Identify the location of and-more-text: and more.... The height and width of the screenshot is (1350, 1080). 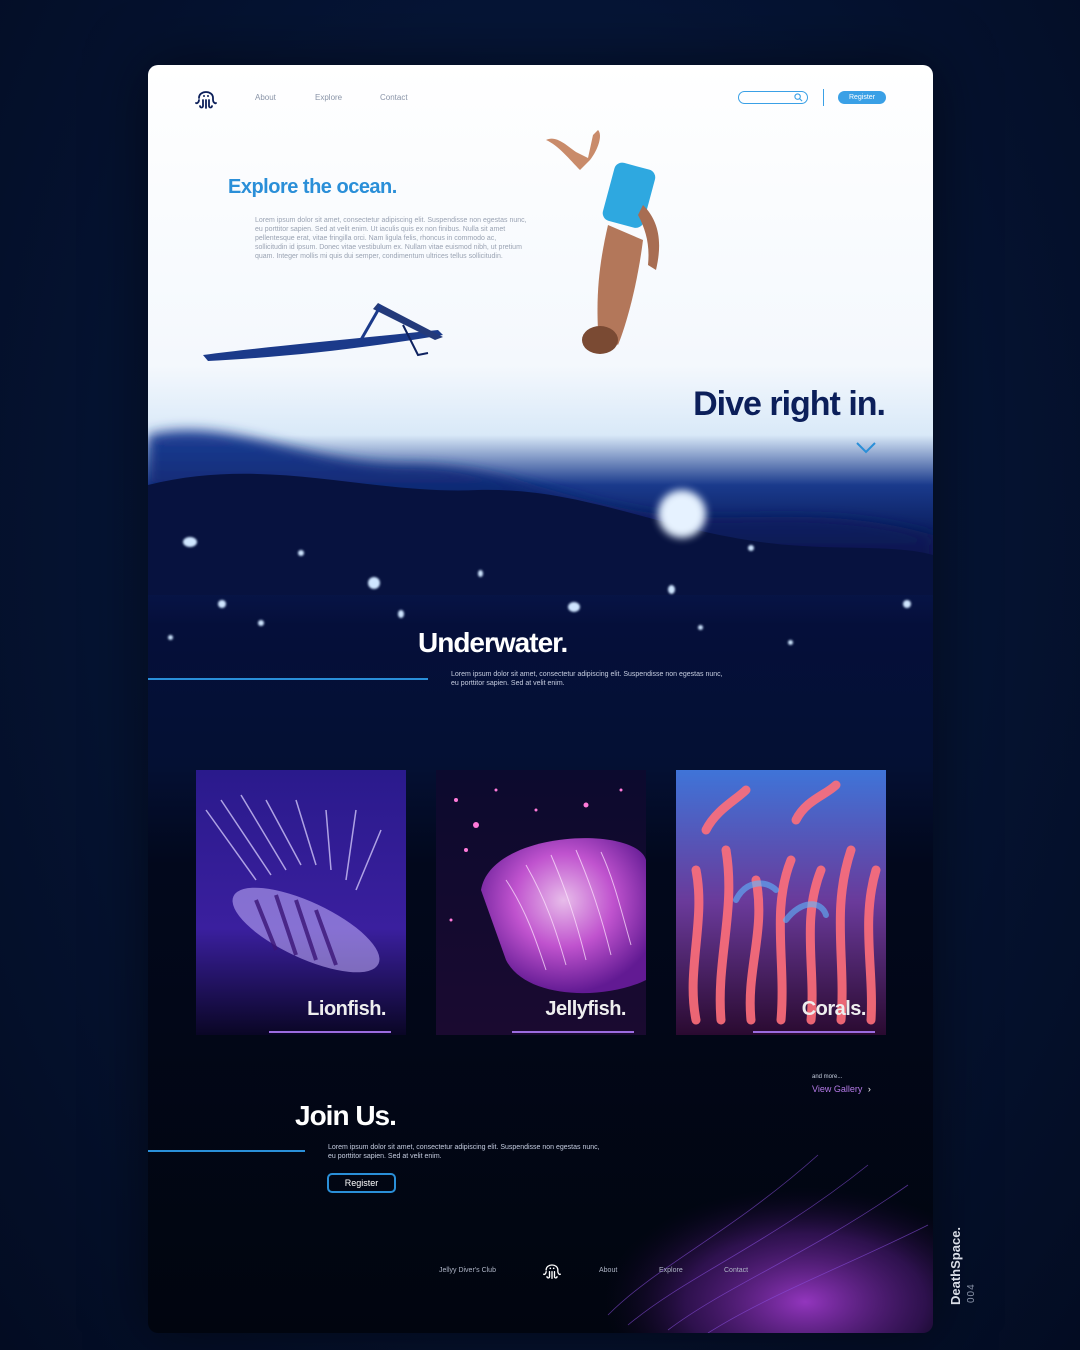
(827, 1077).